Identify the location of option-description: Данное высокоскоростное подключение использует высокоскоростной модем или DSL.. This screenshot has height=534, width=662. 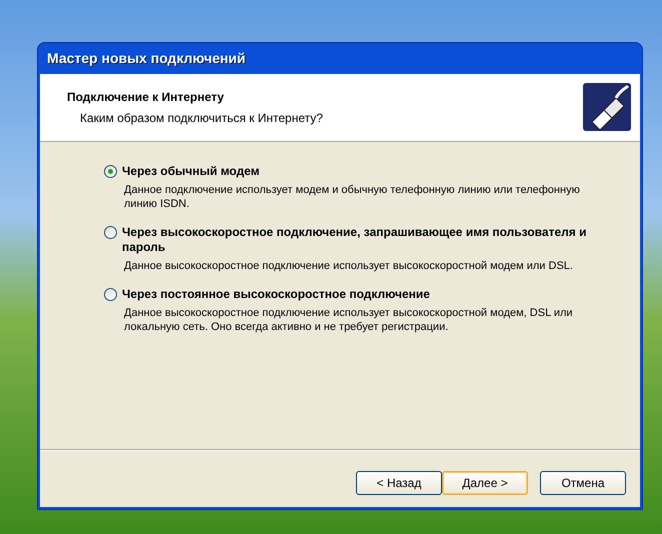
(348, 266).